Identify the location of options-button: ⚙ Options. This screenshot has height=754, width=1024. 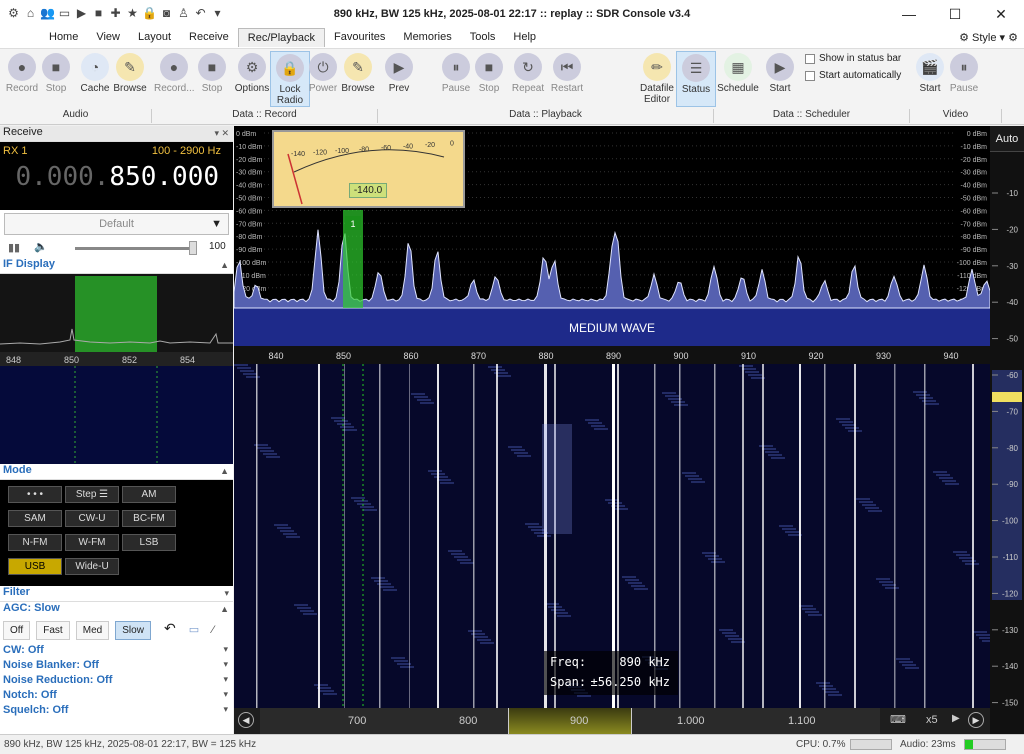
(252, 72).